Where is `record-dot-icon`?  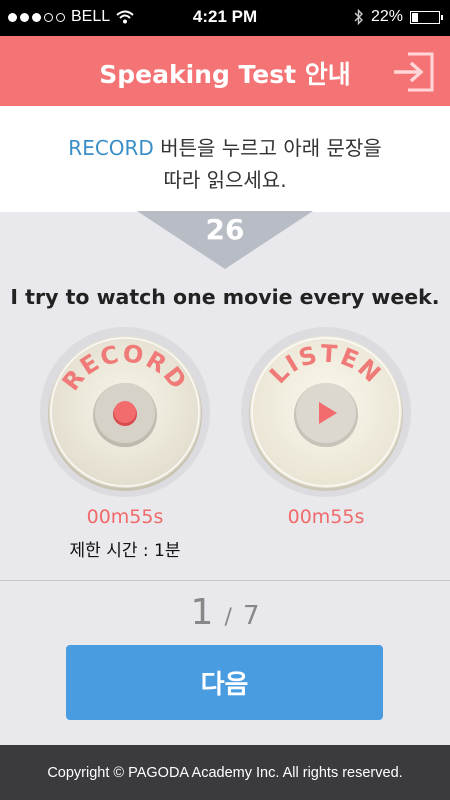
record-dot-icon is located at coordinates (125, 412).